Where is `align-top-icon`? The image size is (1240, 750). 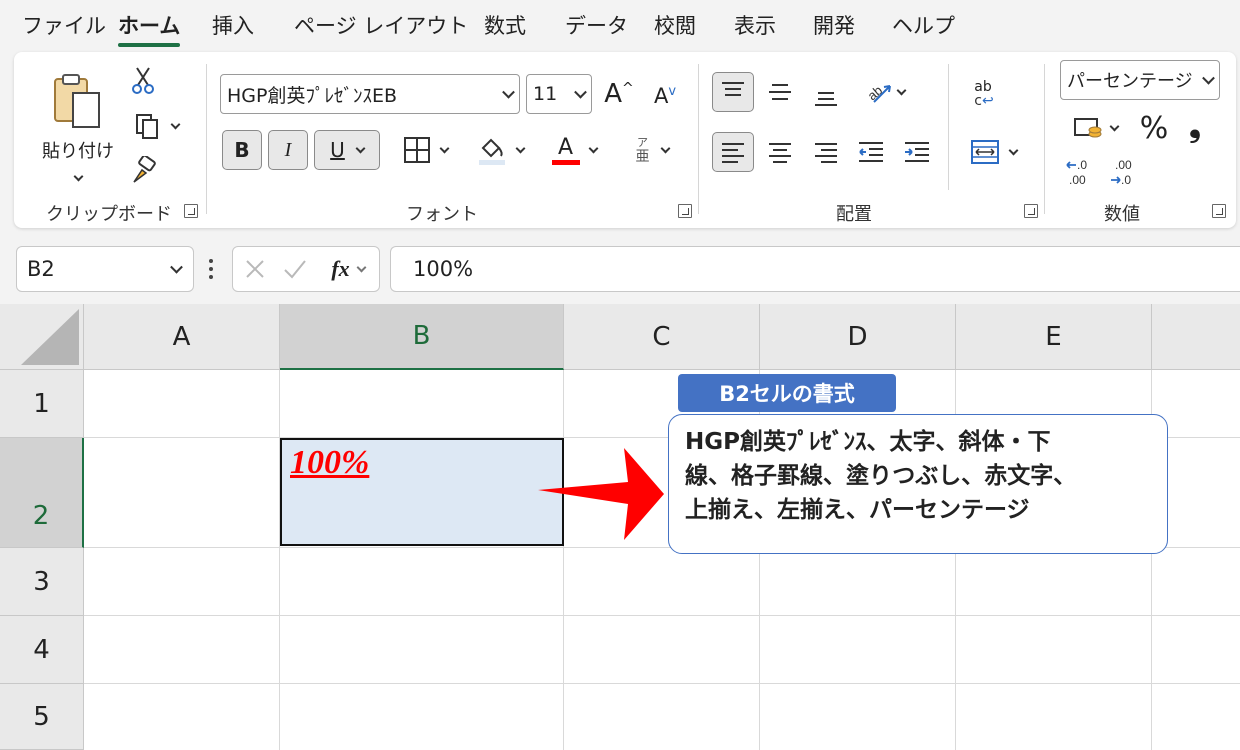 align-top-icon is located at coordinates (733, 89).